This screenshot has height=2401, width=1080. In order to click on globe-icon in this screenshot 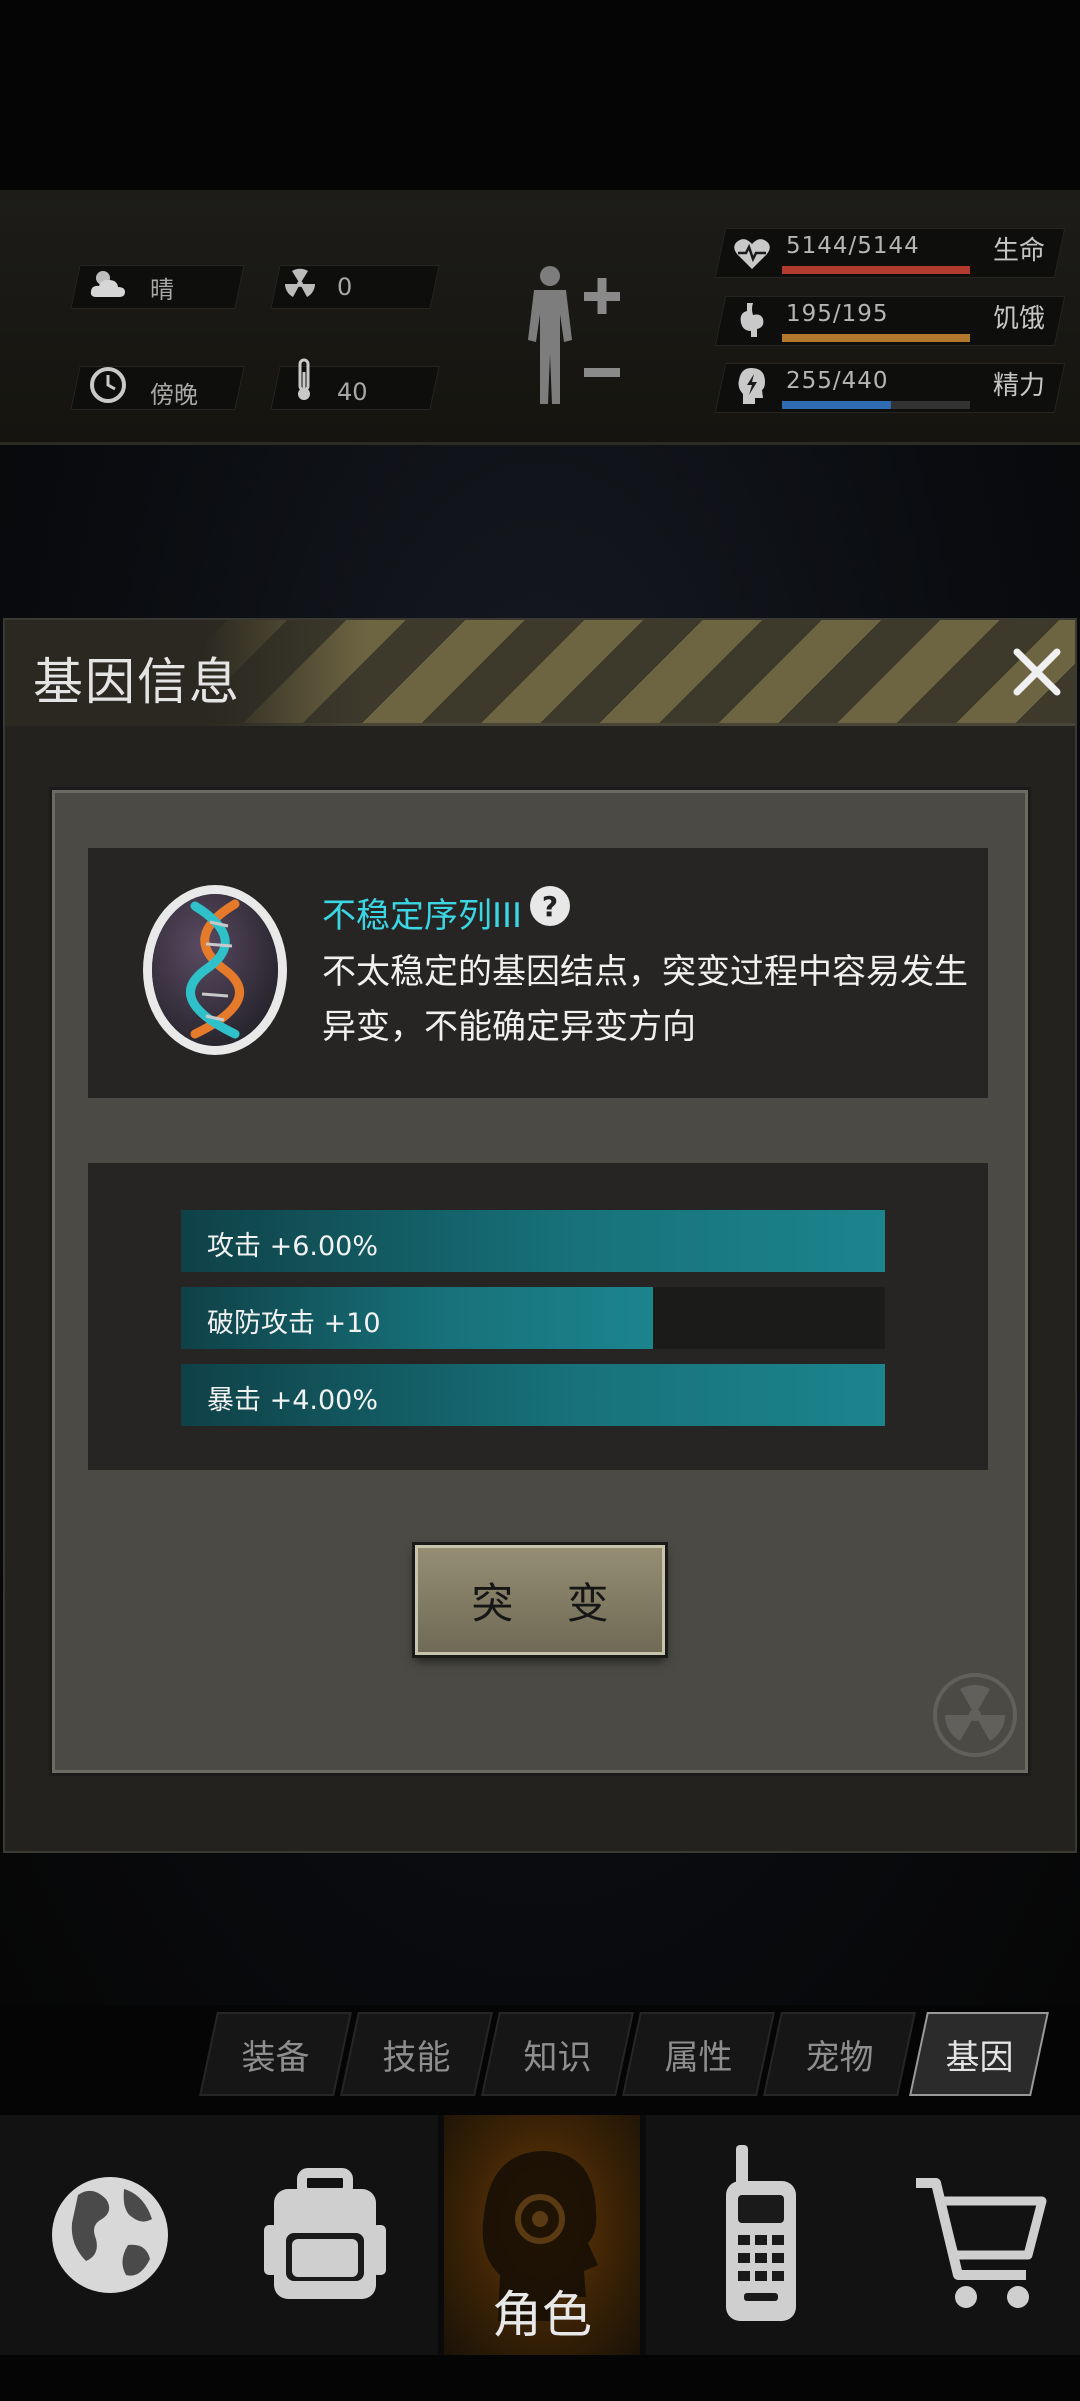, I will do `click(110, 2235)`.